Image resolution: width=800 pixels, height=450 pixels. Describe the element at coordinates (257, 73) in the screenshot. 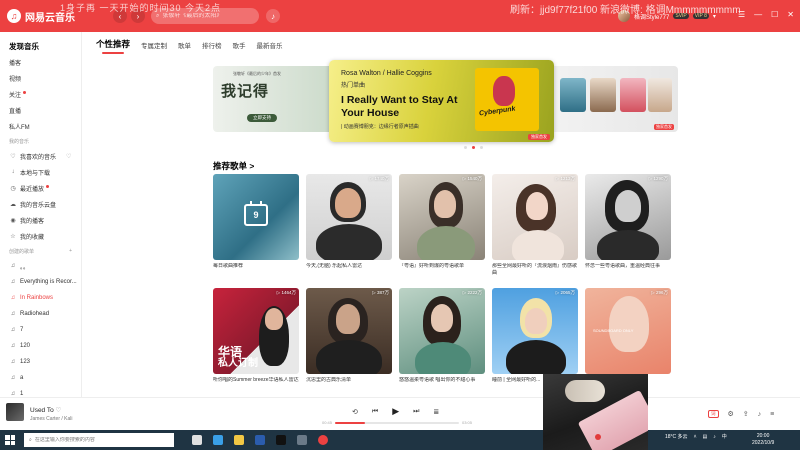

I see `banner-left-caption: 张敬轩《最后的少年》首发` at that location.